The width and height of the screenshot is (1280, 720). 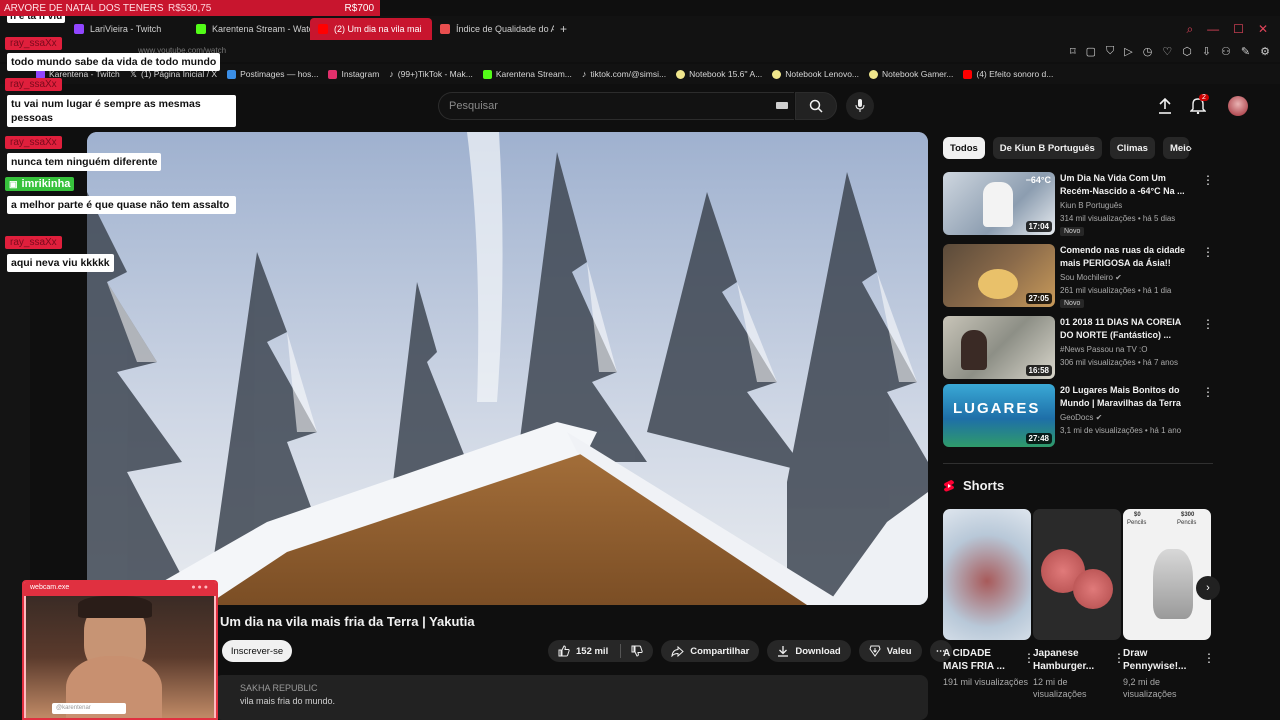 I want to click on download-icon: ⇩, so click(x=1206, y=51).